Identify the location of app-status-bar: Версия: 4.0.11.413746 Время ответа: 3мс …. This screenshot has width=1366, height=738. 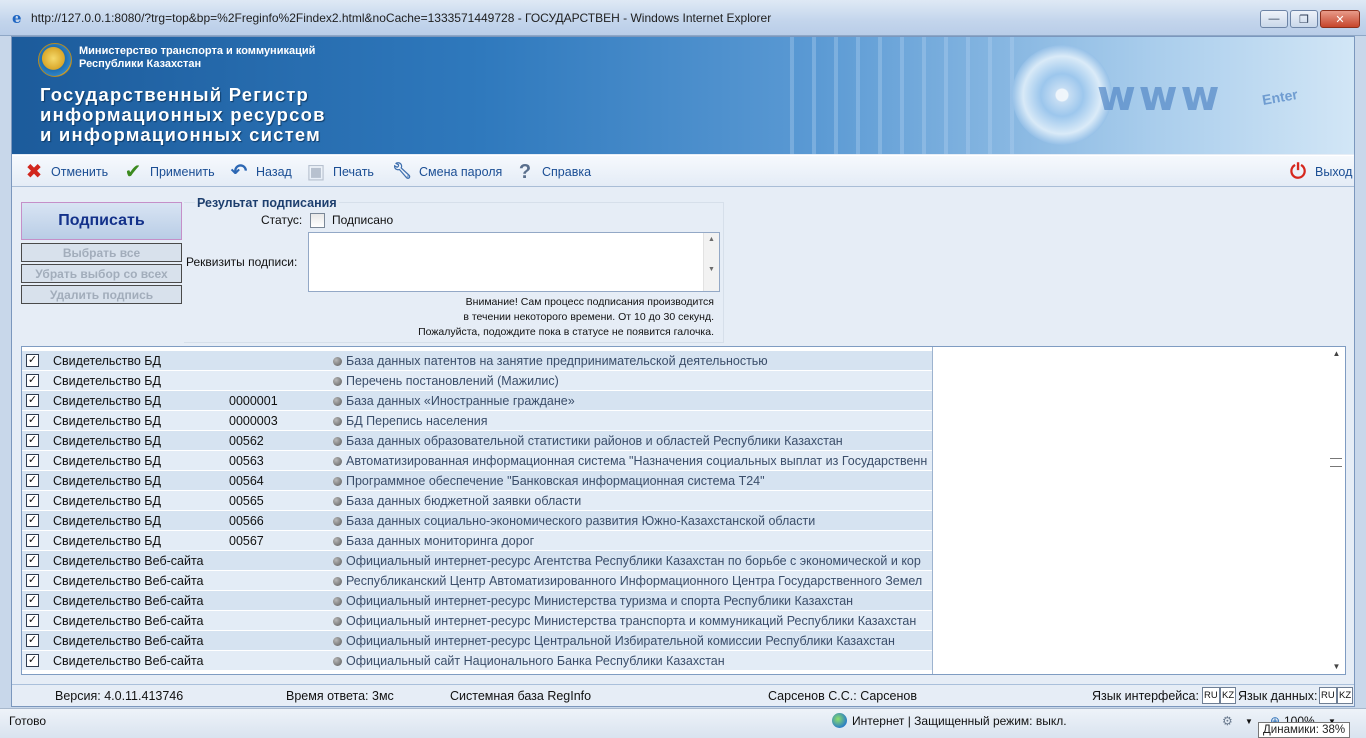
(683, 695).